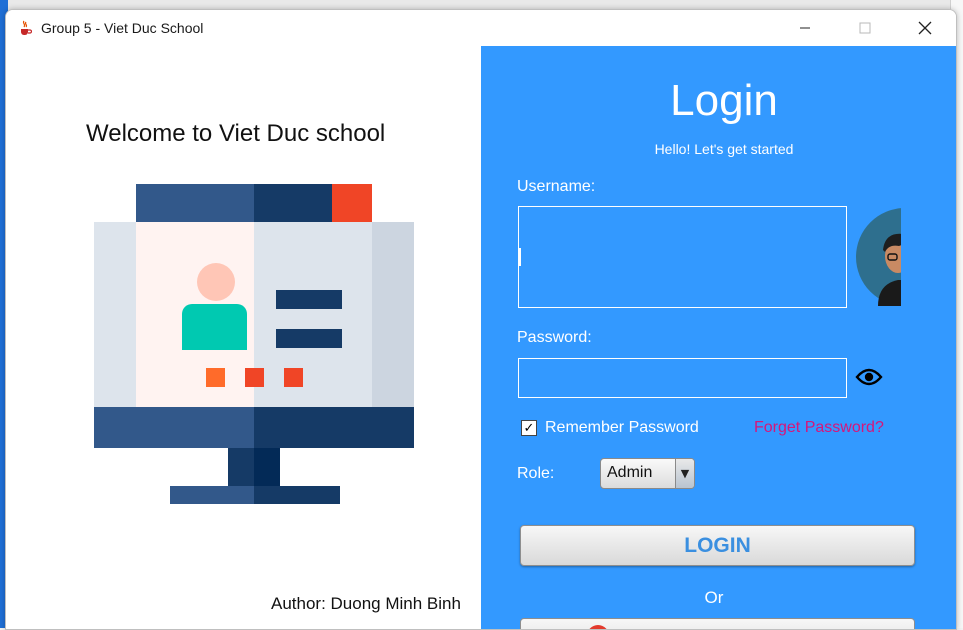  I want to click on username-input, so click(682, 257).